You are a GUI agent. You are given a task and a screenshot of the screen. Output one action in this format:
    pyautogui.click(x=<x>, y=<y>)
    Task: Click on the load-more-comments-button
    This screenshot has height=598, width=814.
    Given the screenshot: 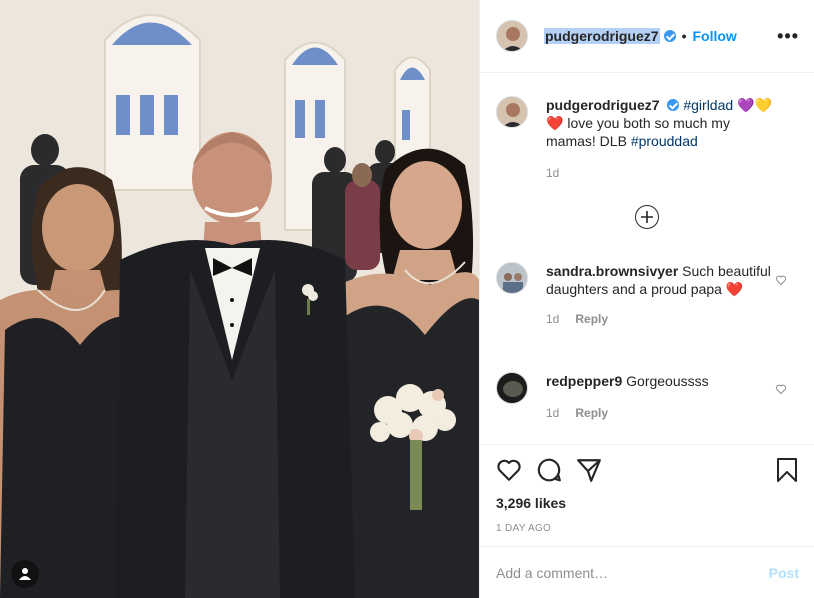 What is the action you would take?
    pyautogui.click(x=647, y=217)
    